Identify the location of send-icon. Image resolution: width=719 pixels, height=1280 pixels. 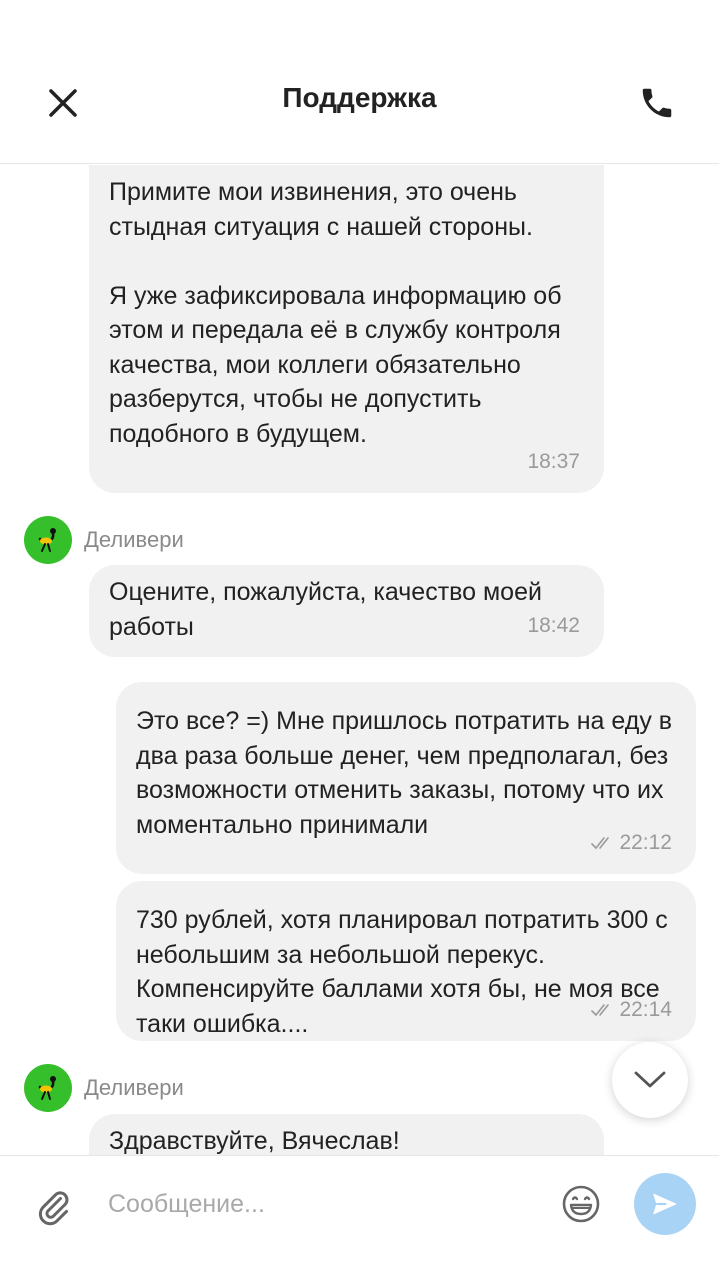
(665, 1204).